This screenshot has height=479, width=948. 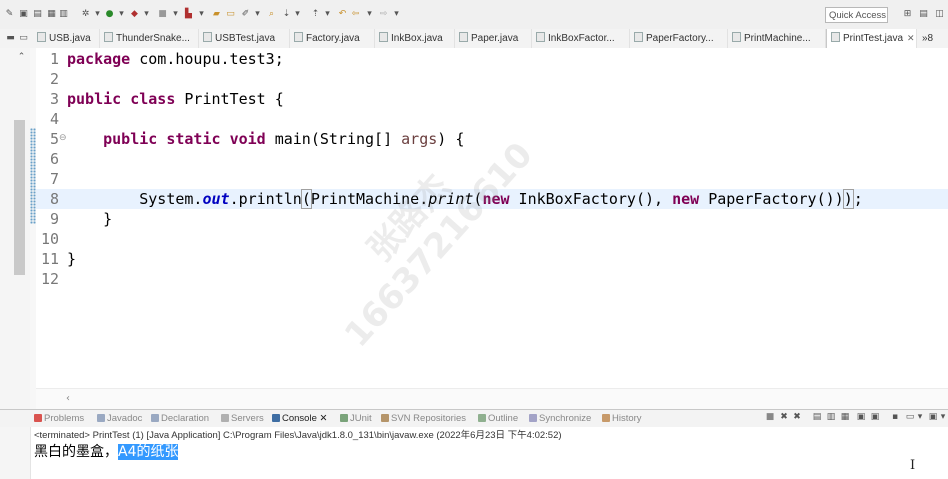 I want to click on line-number: 7, so click(x=54, y=179).